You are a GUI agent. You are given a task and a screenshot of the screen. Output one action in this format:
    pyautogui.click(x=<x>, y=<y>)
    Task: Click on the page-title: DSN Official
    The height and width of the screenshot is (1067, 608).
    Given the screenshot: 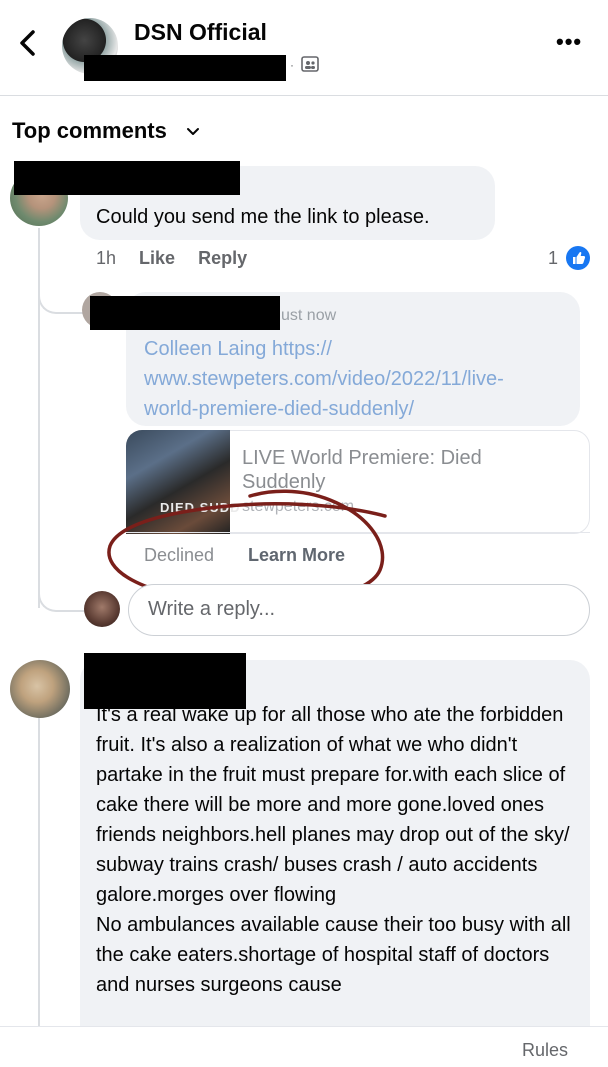 What is the action you would take?
    pyautogui.click(x=200, y=32)
    